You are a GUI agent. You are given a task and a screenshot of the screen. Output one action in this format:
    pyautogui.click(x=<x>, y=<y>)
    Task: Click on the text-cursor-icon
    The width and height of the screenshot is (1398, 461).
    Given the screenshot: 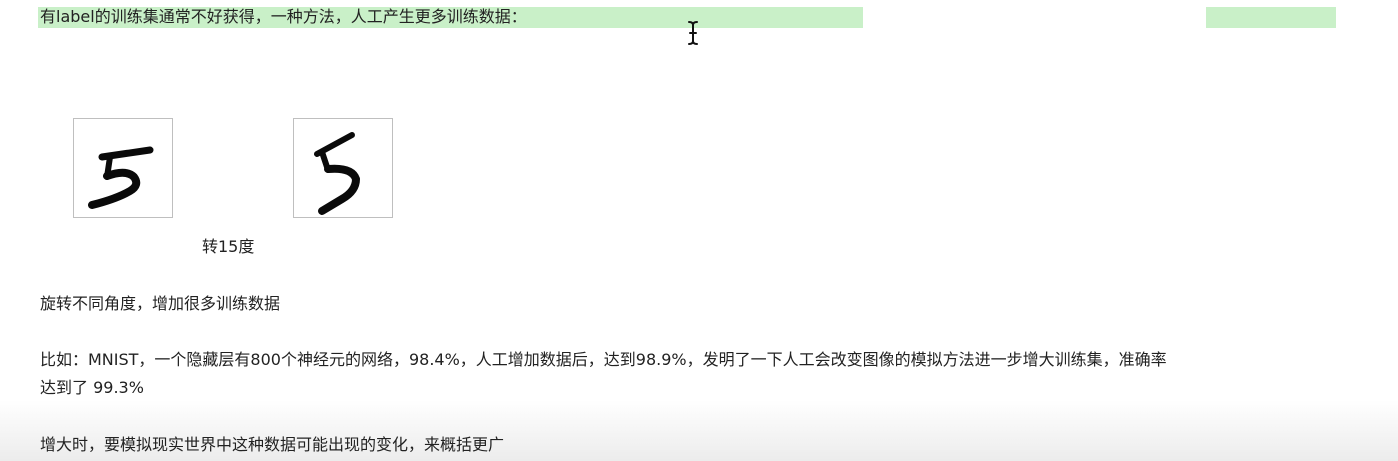 What is the action you would take?
    pyautogui.click(x=693, y=33)
    